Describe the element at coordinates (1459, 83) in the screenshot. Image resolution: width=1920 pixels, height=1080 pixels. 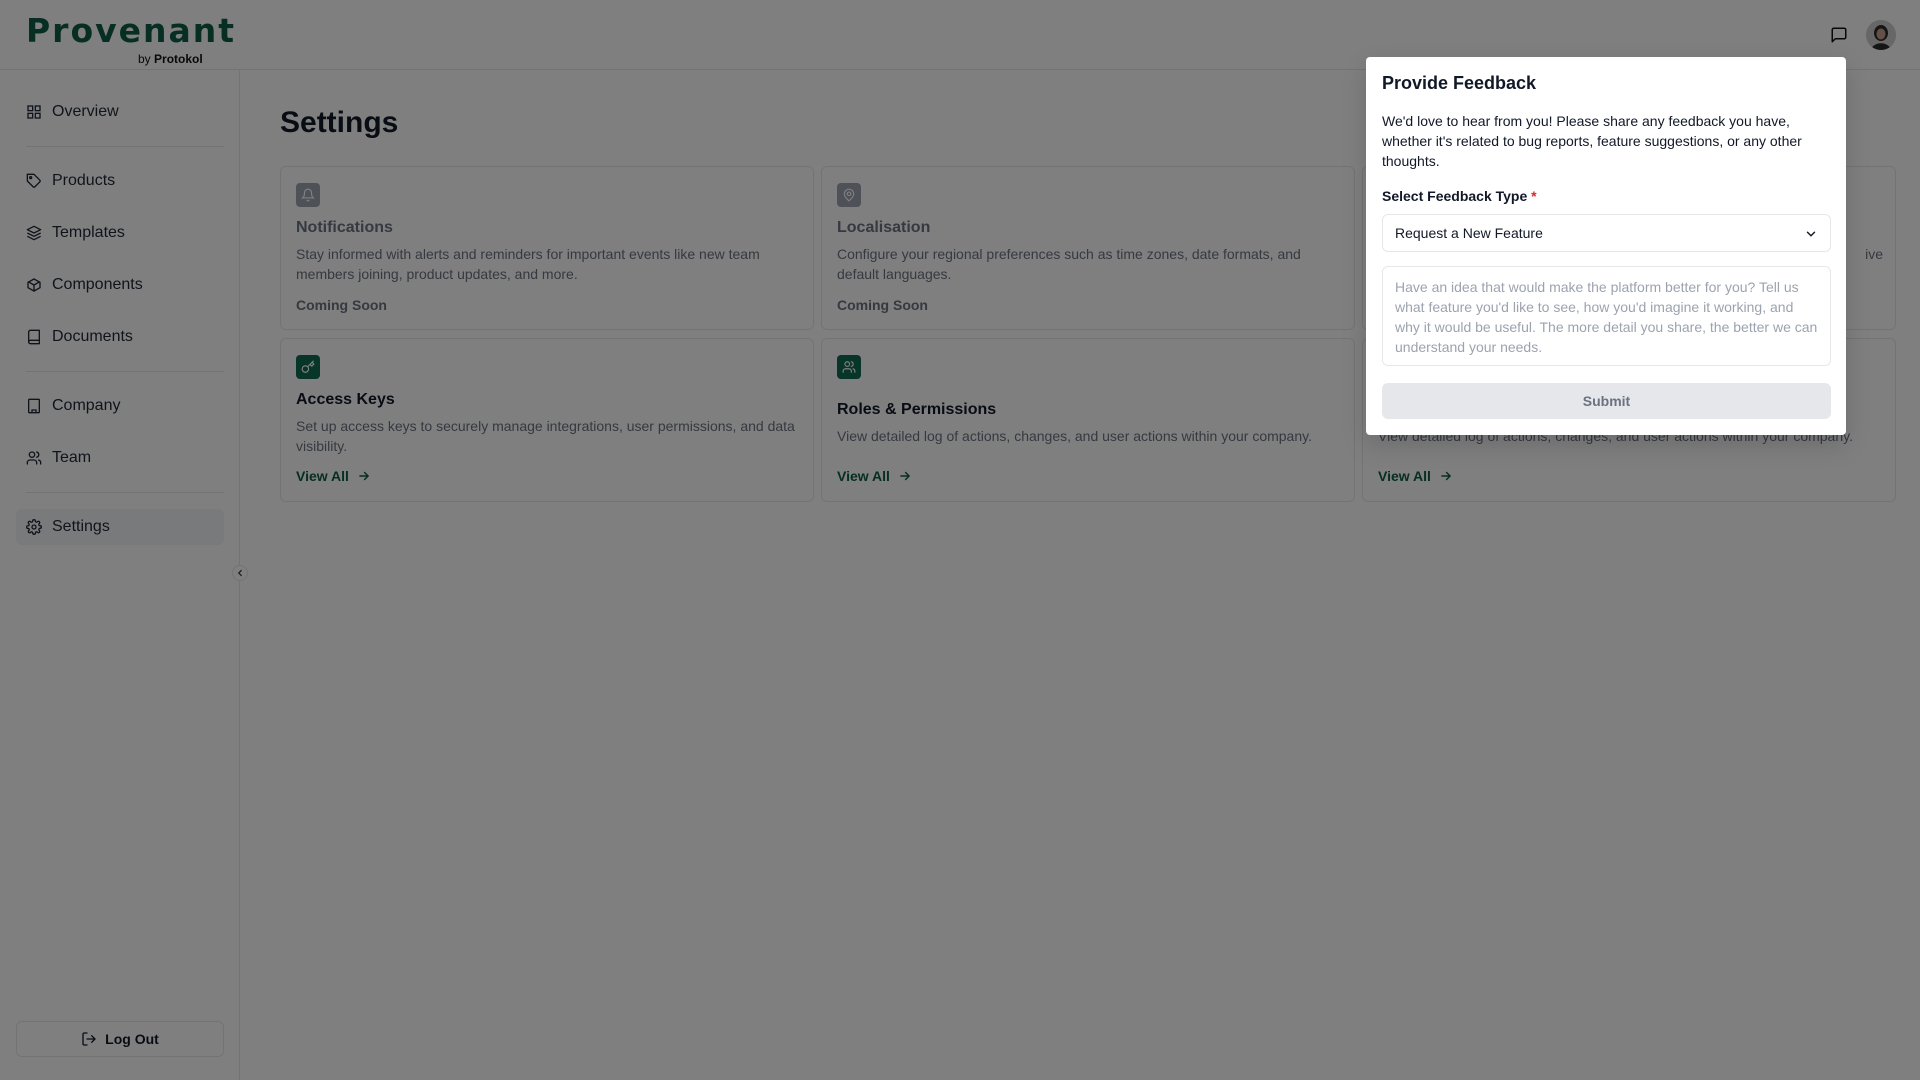
I see `modal-title: Provide Feedback` at that location.